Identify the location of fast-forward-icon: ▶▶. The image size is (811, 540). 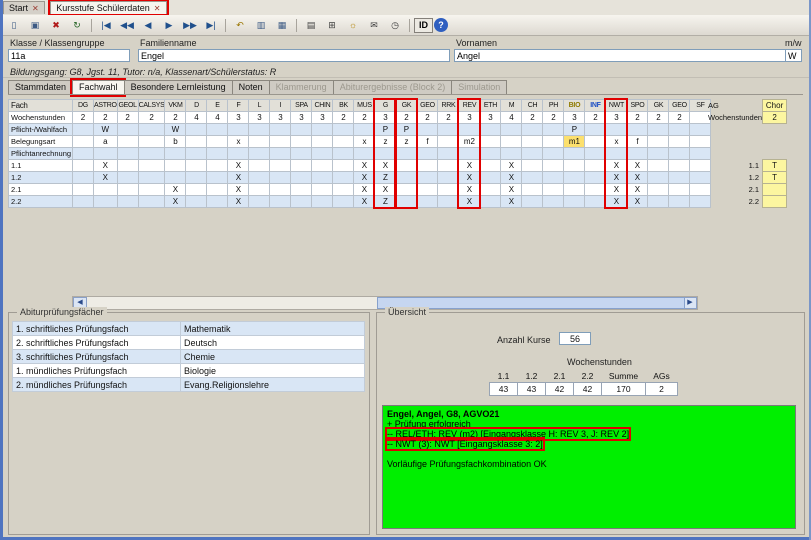
(190, 25).